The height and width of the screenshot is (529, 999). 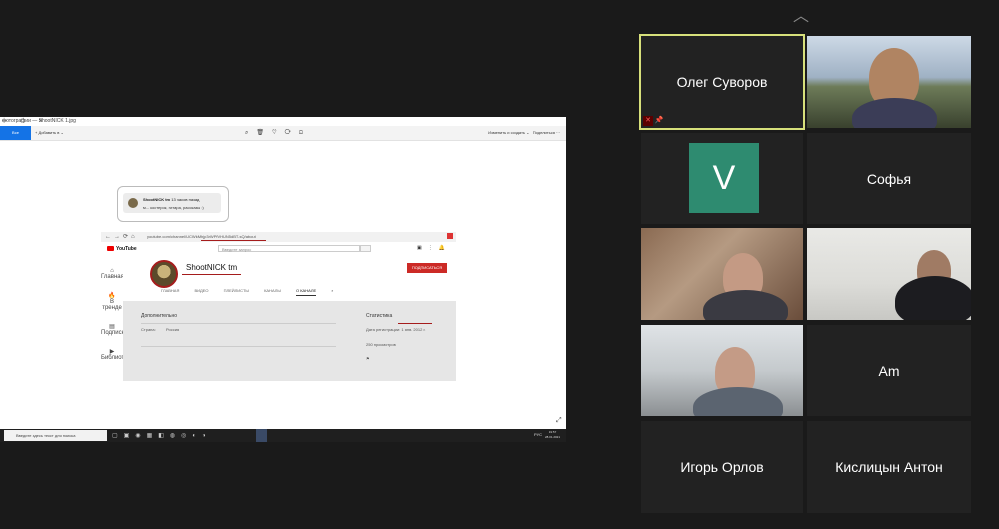 I want to click on country-value: Россия, so click(x=173, y=329).